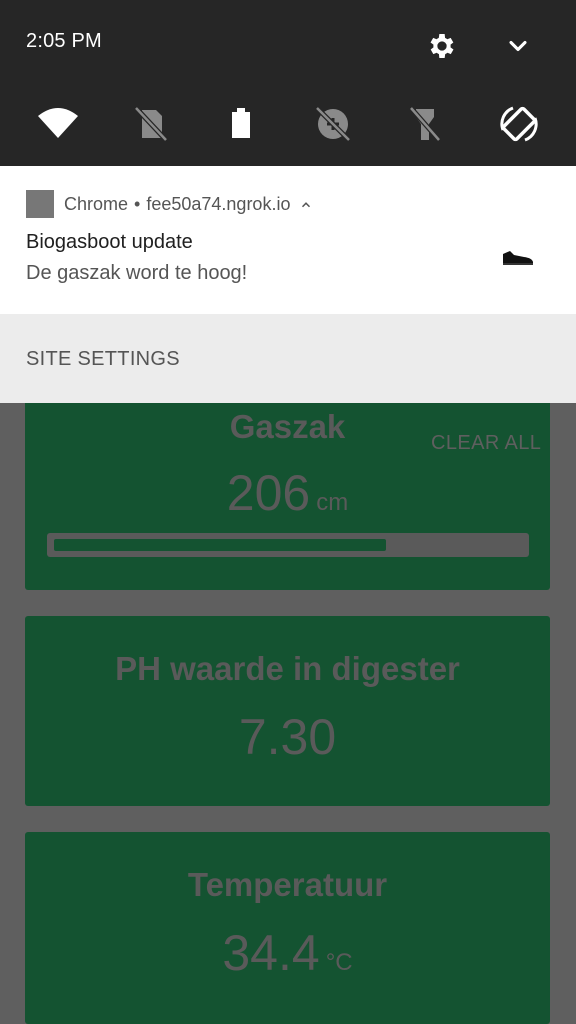 The height and width of the screenshot is (1024, 576). What do you see at coordinates (218, 204) in the screenshot?
I see `notification-source: fee50a74.ngrok.io` at bounding box center [218, 204].